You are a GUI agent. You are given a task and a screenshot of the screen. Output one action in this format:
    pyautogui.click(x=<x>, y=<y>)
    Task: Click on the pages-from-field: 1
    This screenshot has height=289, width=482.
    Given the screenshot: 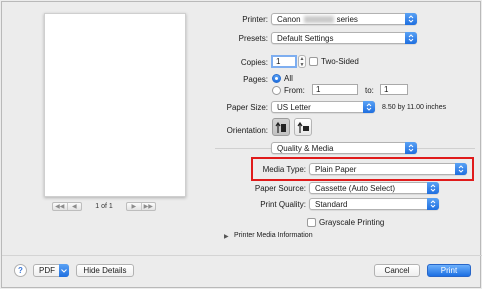 What is the action you would take?
    pyautogui.click(x=335, y=89)
    